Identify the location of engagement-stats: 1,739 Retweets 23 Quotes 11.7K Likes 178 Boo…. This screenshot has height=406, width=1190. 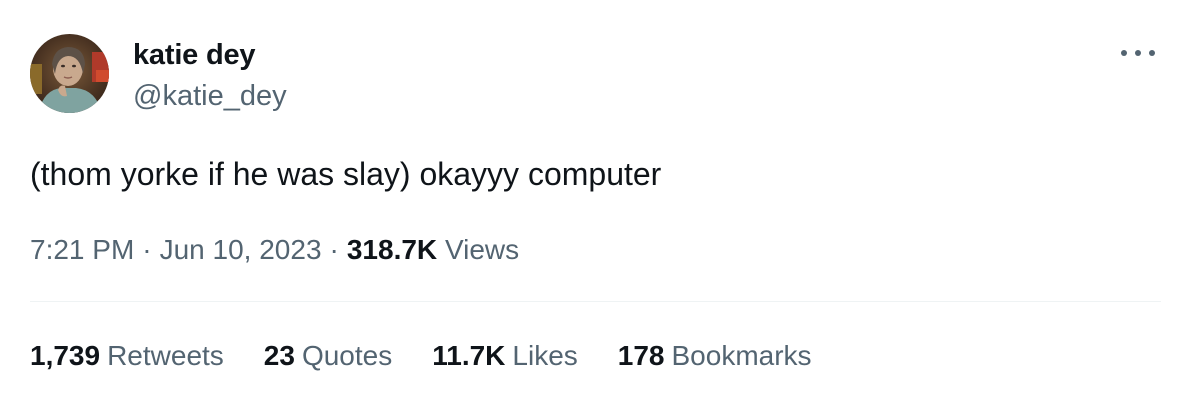
(441, 356).